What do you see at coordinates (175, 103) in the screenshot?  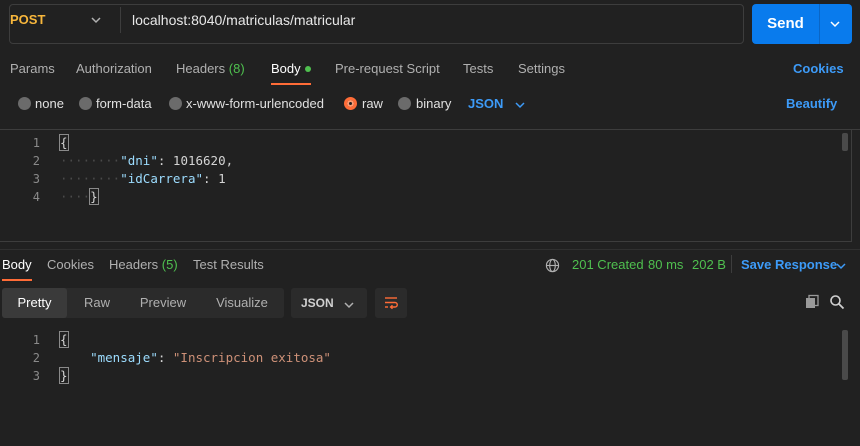 I see `radio-urlencoded` at bounding box center [175, 103].